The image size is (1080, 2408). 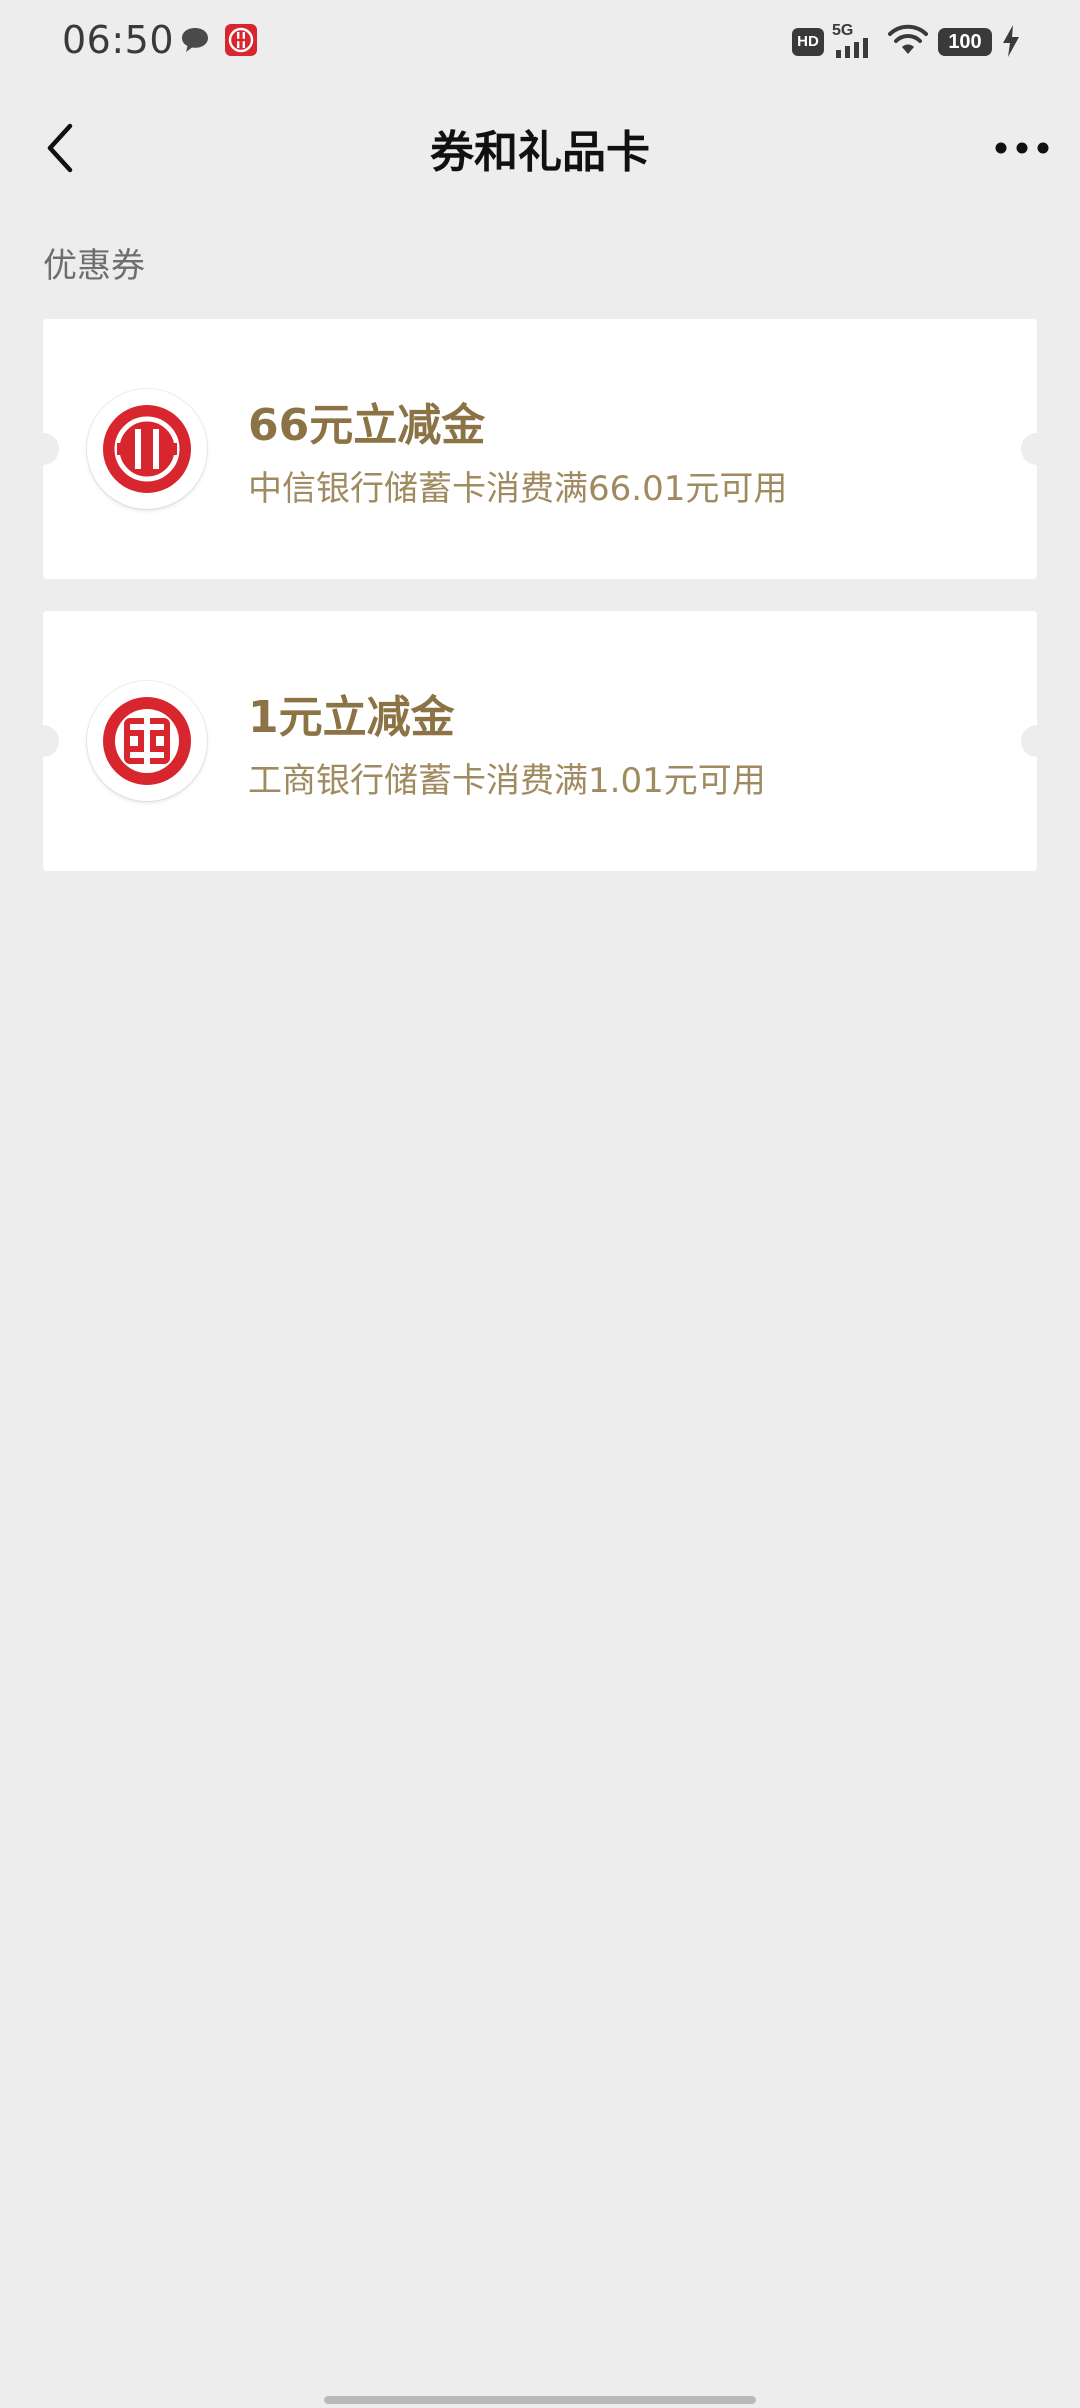 What do you see at coordinates (367, 425) in the screenshot?
I see `coupon-amount: 66元立减金` at bounding box center [367, 425].